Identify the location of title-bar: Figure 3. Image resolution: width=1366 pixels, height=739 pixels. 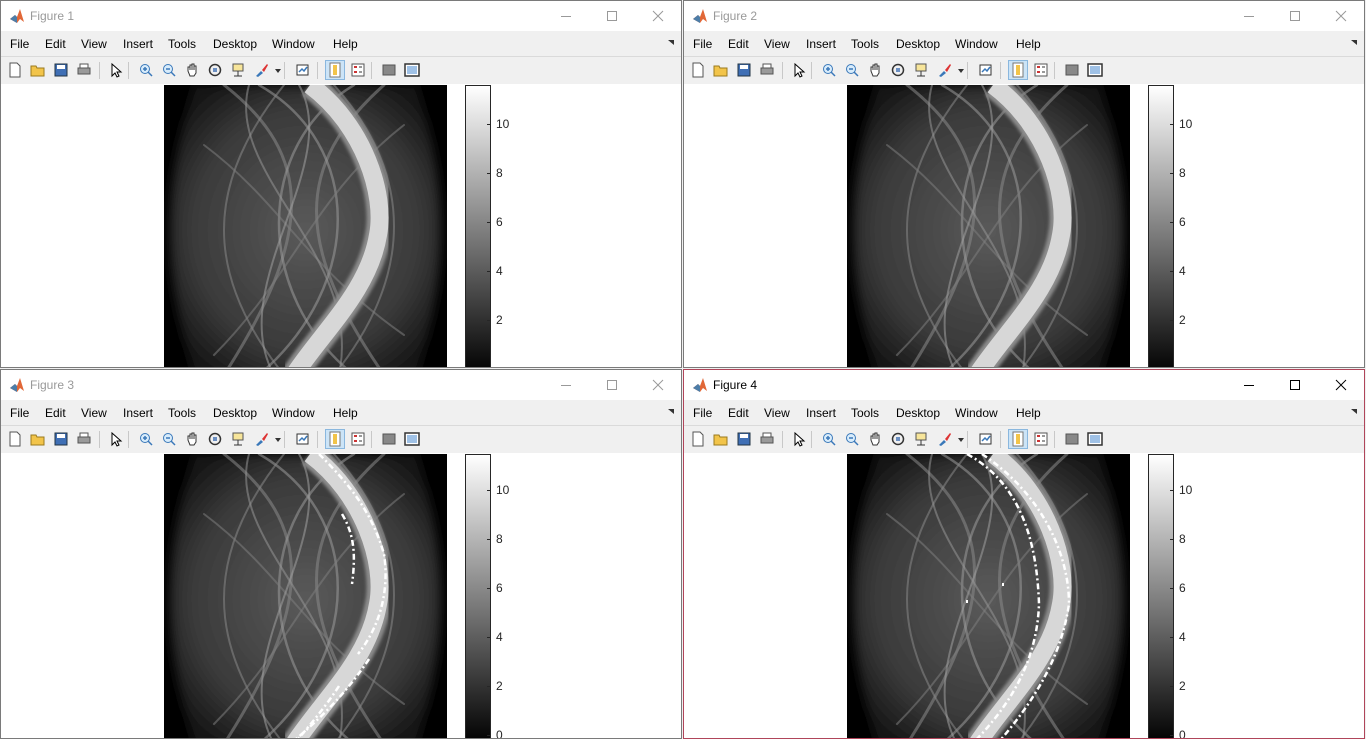
(341, 385).